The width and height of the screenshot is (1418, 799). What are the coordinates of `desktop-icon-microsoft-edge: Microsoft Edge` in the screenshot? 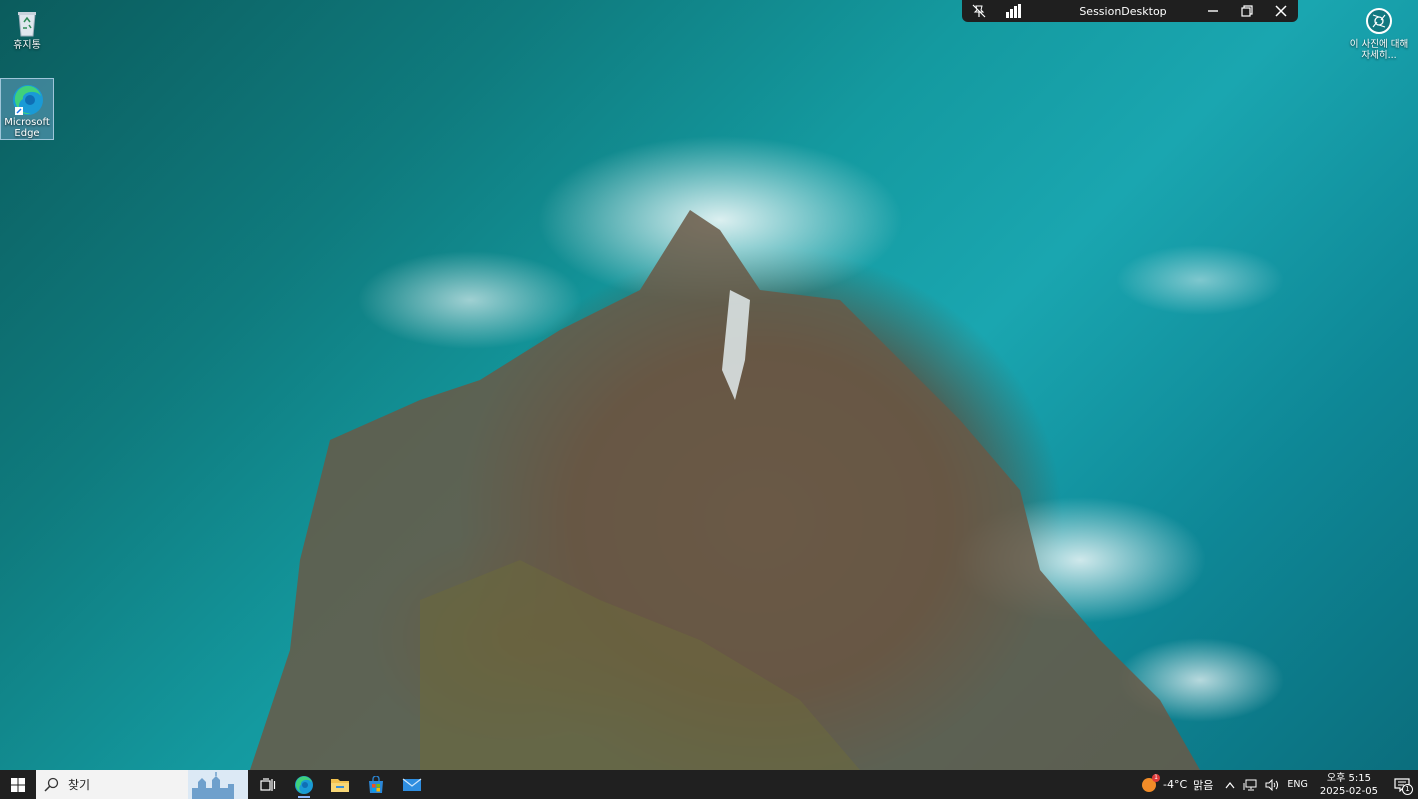 It's located at (27, 109).